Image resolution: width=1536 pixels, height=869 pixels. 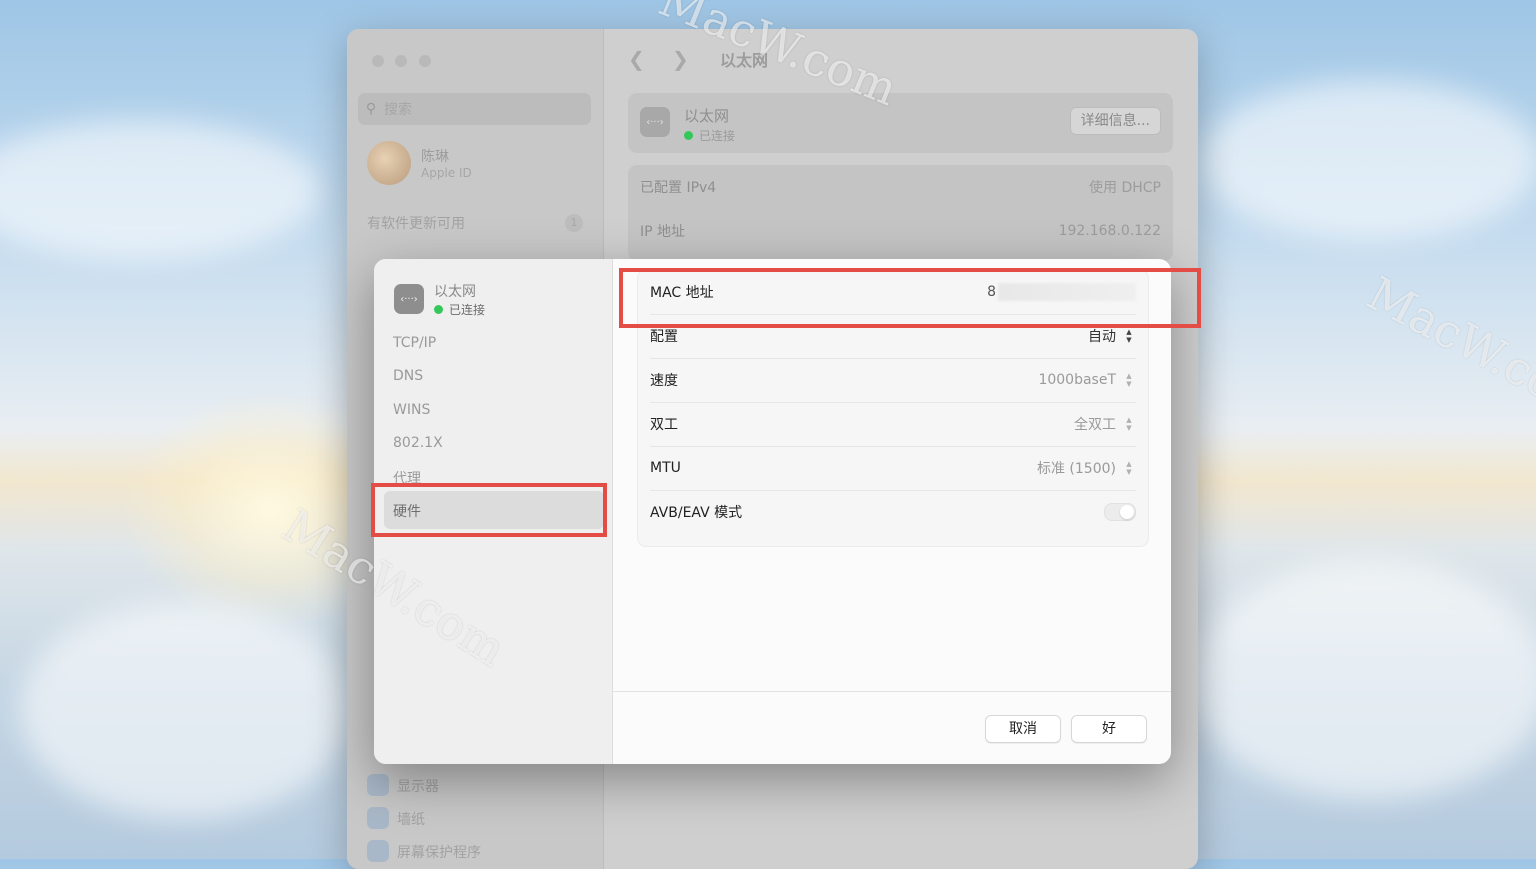 I want to click on service-status: 已连接, so click(x=459, y=309).